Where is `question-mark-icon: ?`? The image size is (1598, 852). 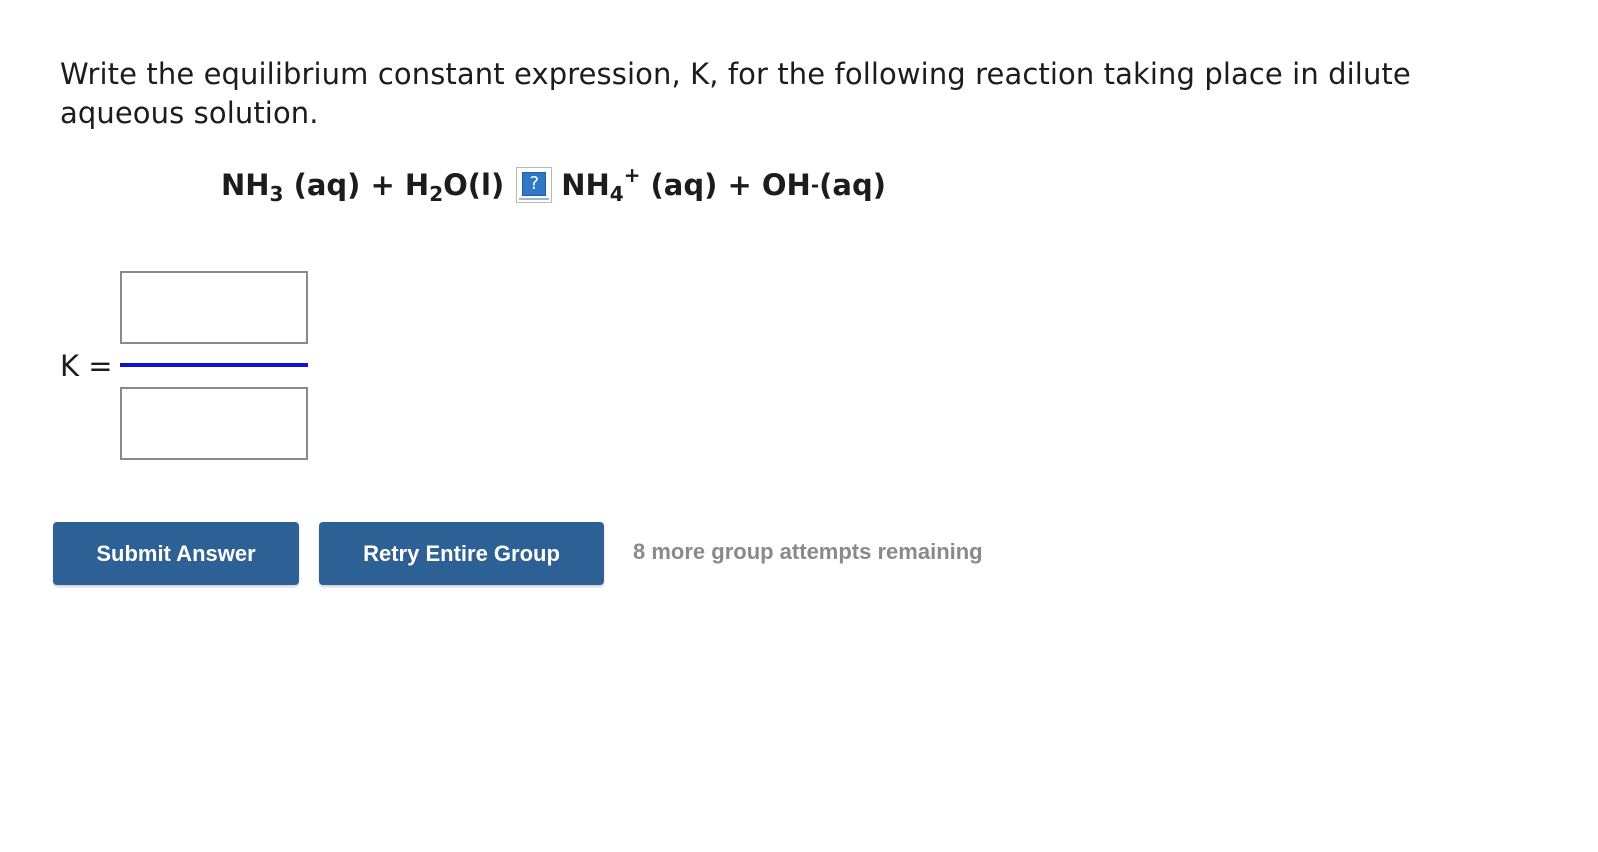 question-mark-icon: ? is located at coordinates (534, 184).